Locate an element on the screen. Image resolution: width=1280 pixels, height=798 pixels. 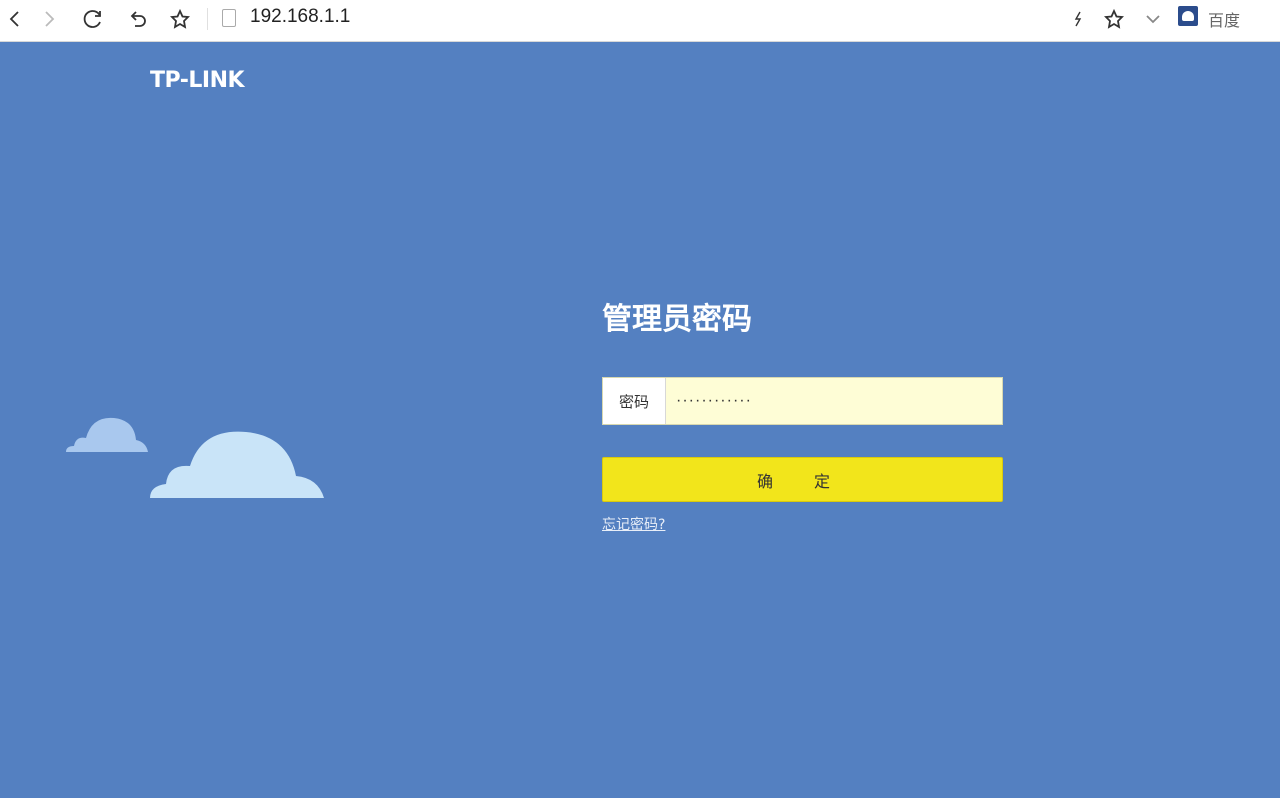
search-engine-logo-icon is located at coordinates (1188, 16).